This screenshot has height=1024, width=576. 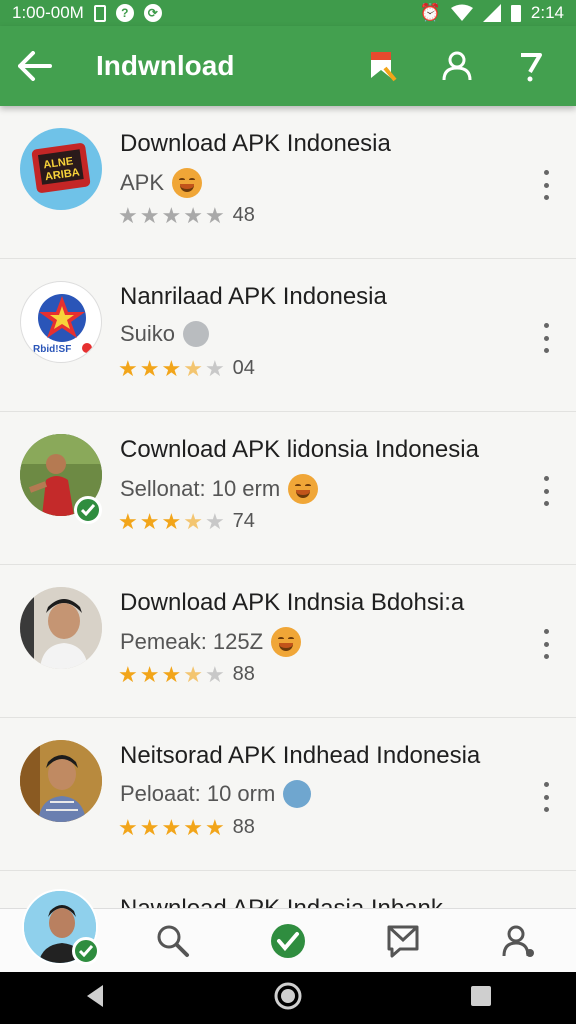 I want to click on nav-messages, so click(x=403, y=941).